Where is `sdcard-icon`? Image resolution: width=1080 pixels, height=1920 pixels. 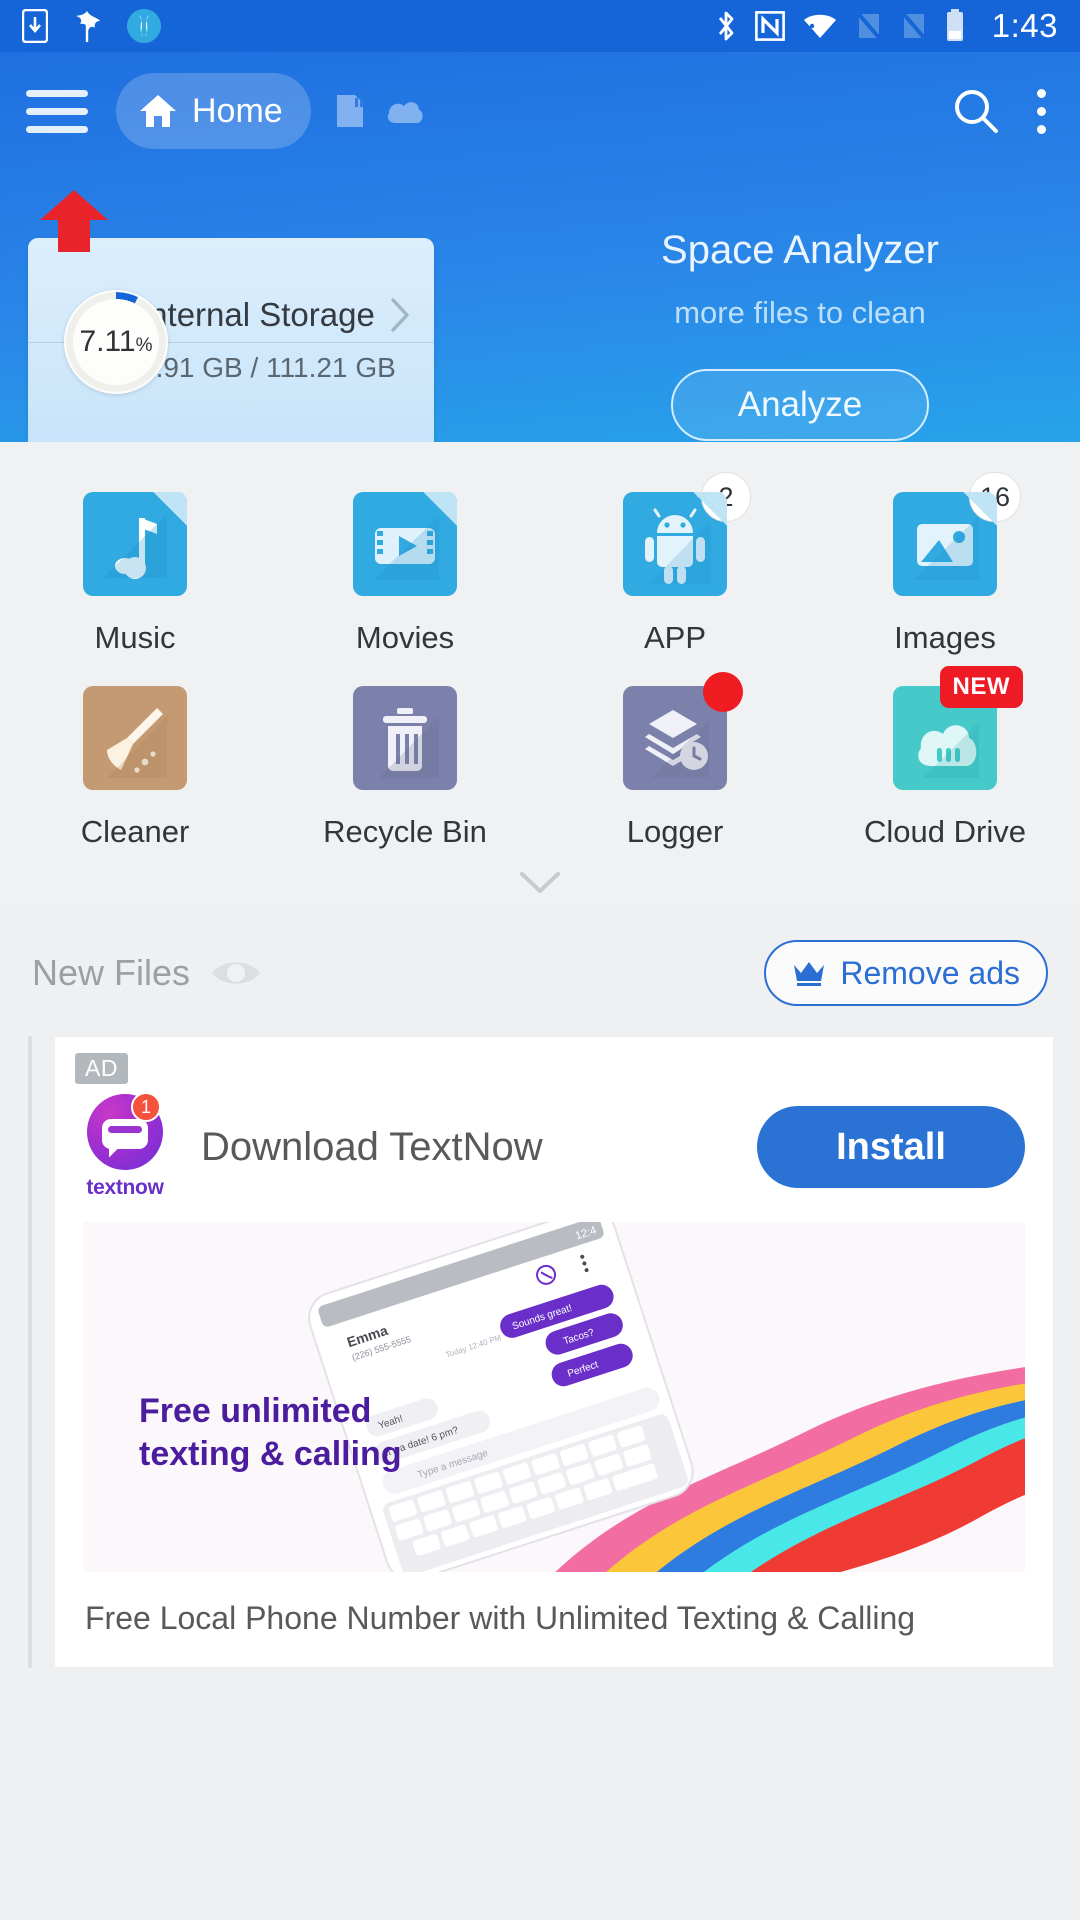 sdcard-icon is located at coordinates (350, 111).